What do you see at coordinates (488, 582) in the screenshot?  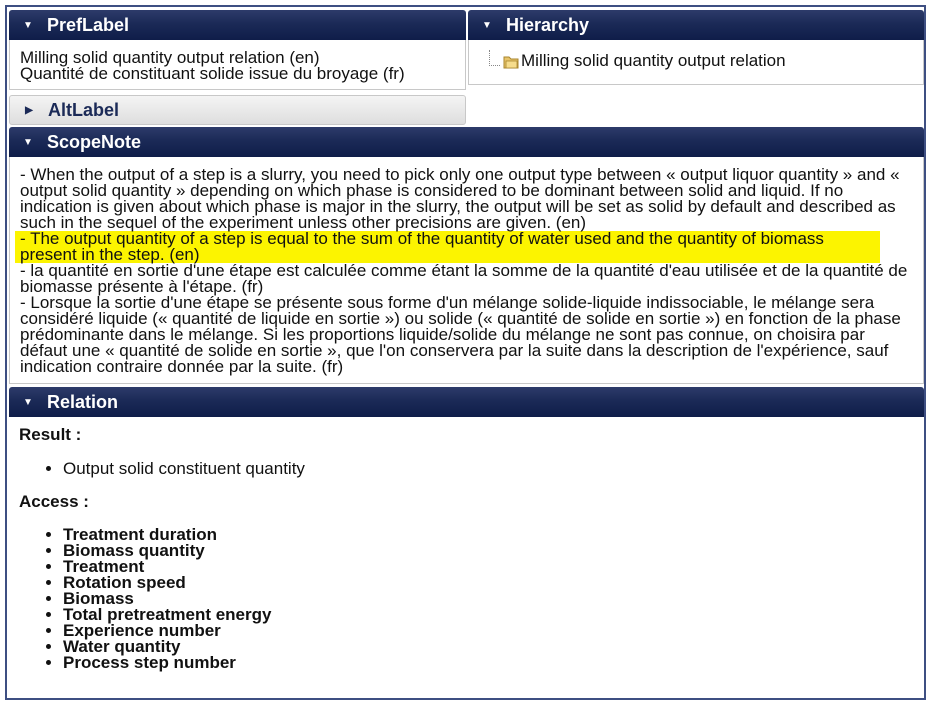 I see `access-item: Rotation speed` at bounding box center [488, 582].